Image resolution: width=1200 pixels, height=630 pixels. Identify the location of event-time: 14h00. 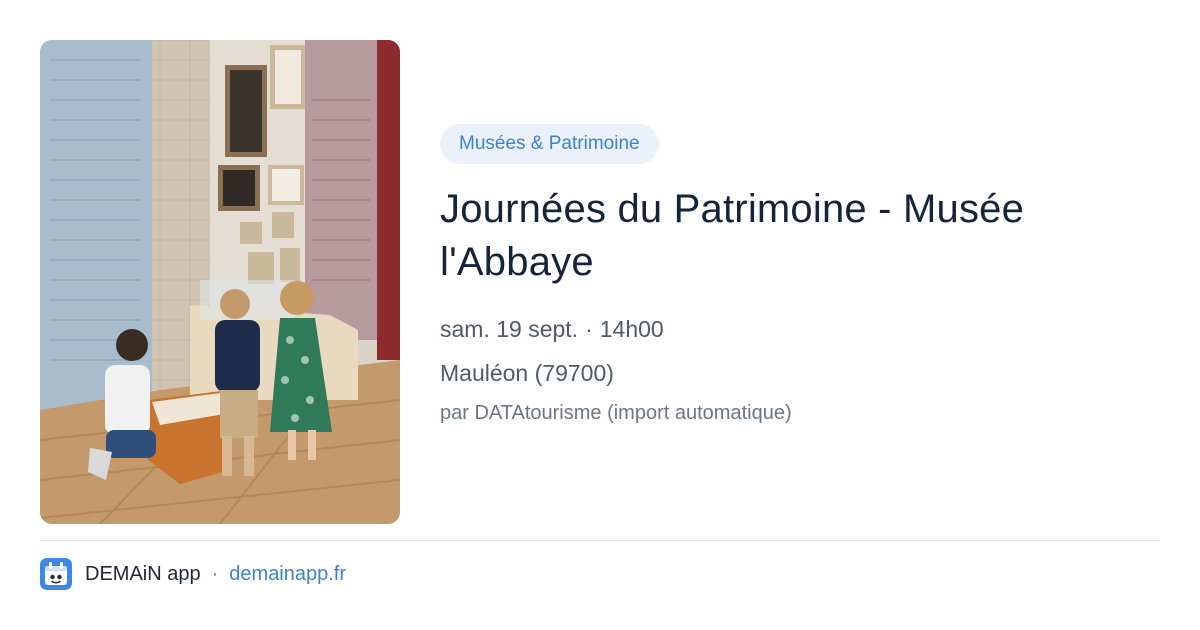
(631, 329).